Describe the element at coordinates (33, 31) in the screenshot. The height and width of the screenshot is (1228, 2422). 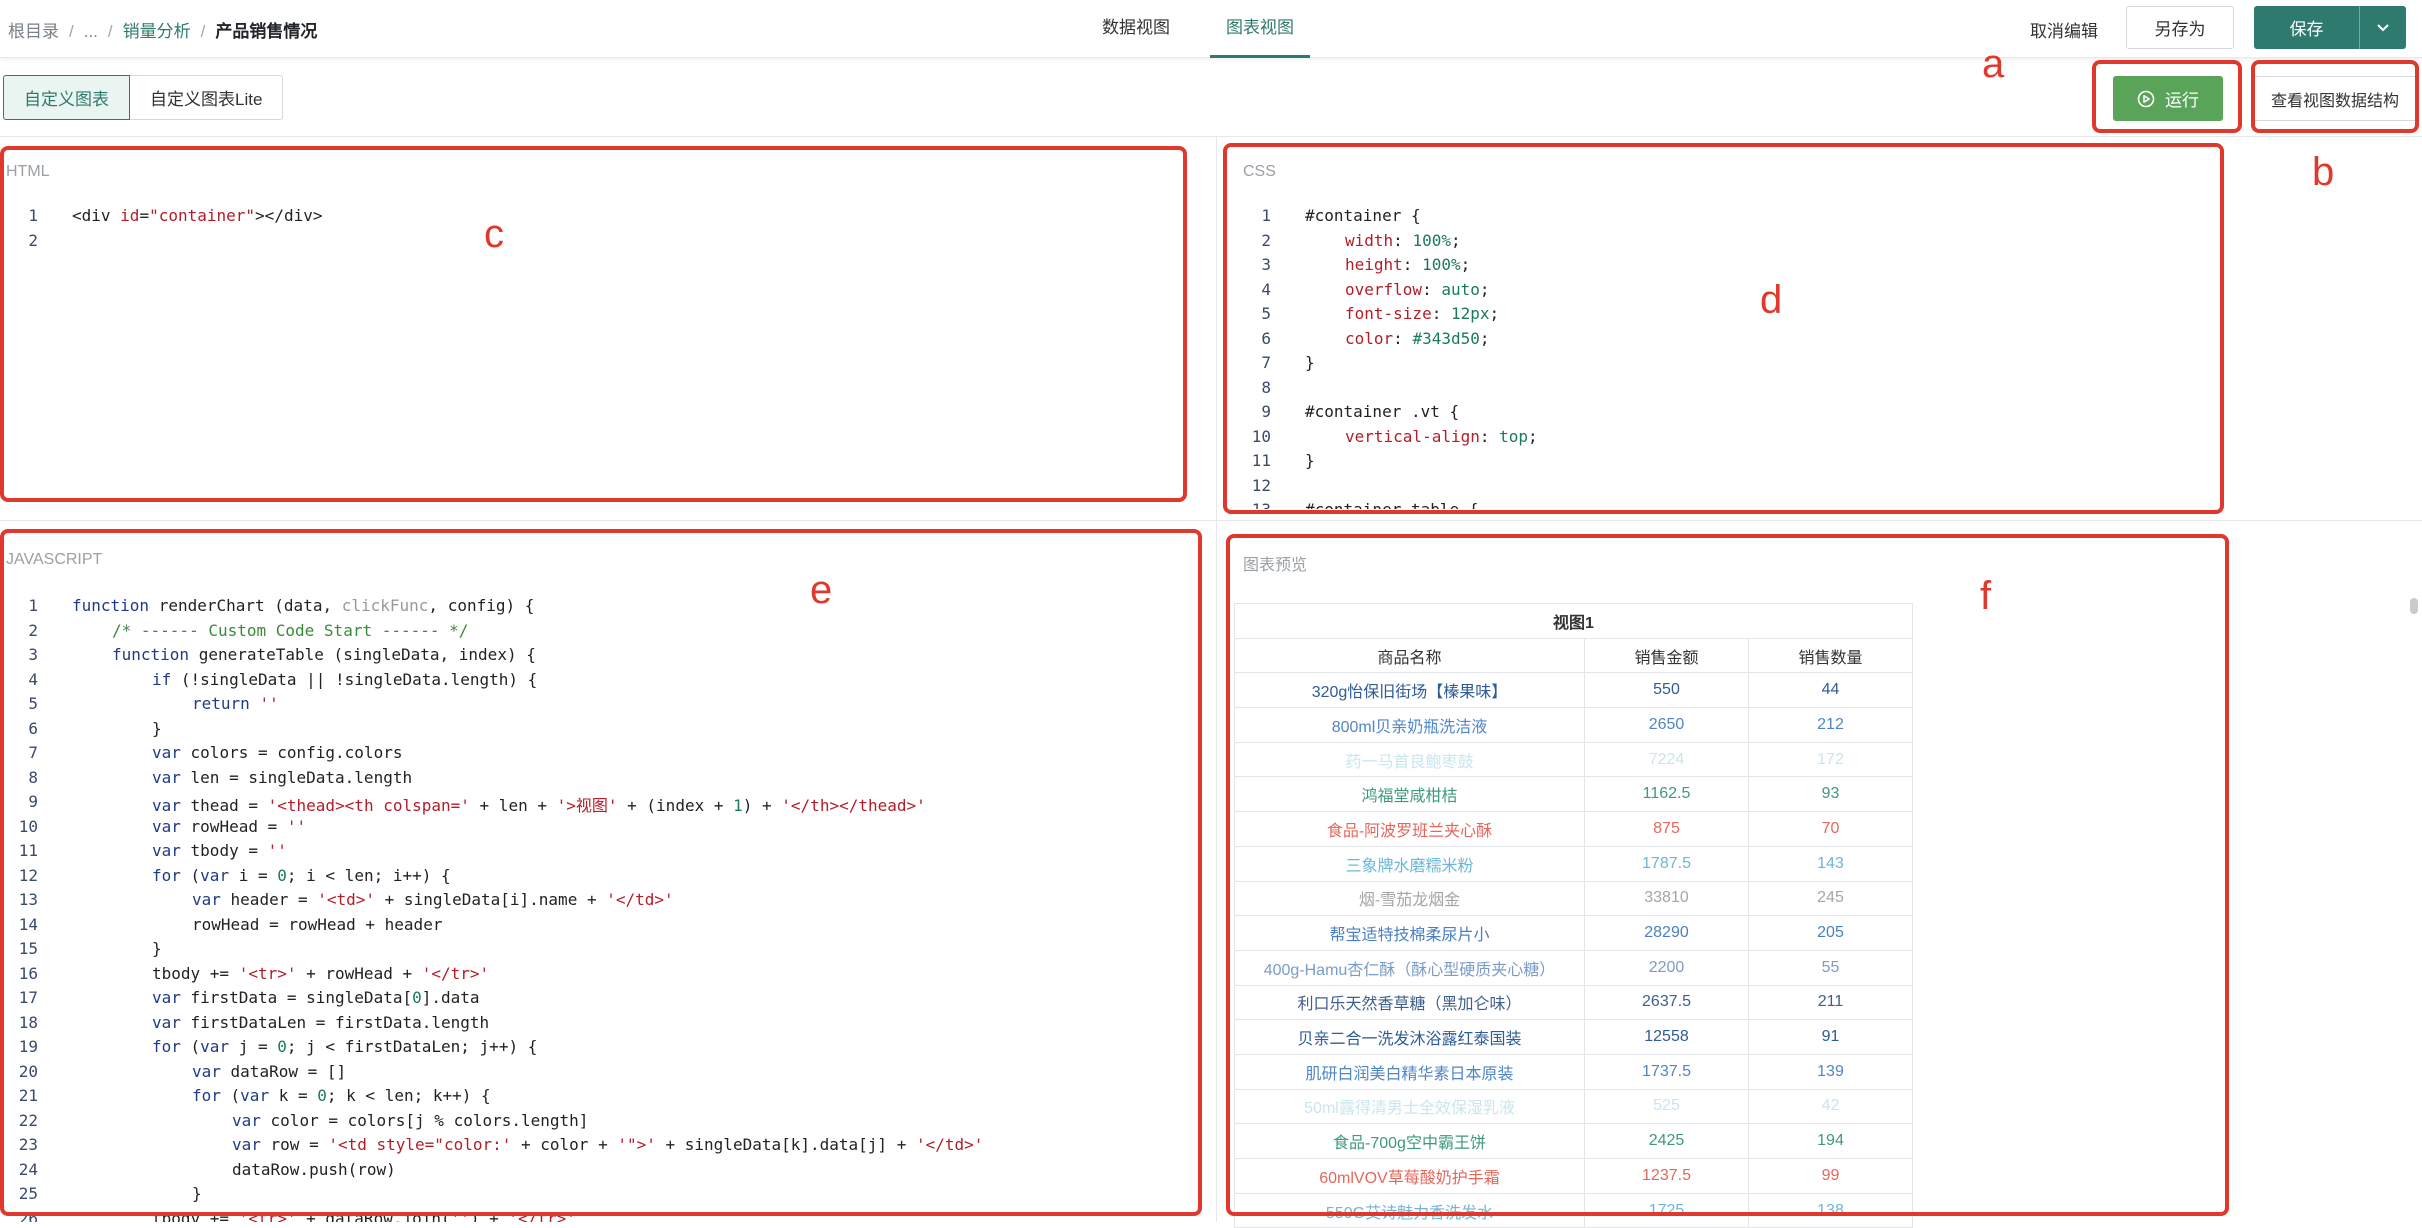
I see `breadcrumb-root: 根目录` at that location.